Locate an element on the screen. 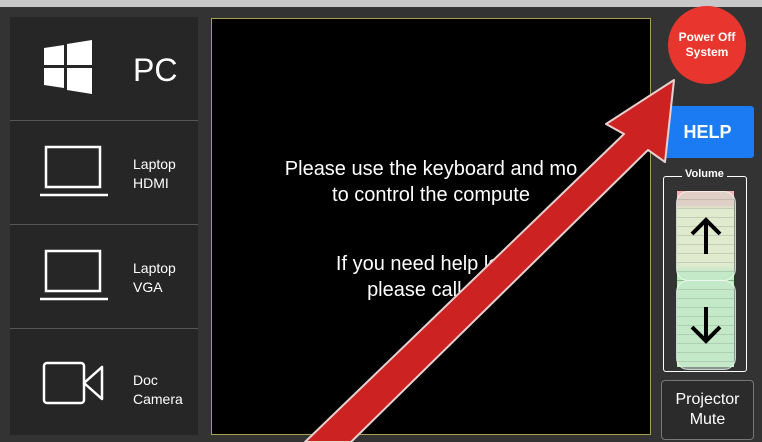  projector-mute-button: Projector Mute is located at coordinates (707, 410).